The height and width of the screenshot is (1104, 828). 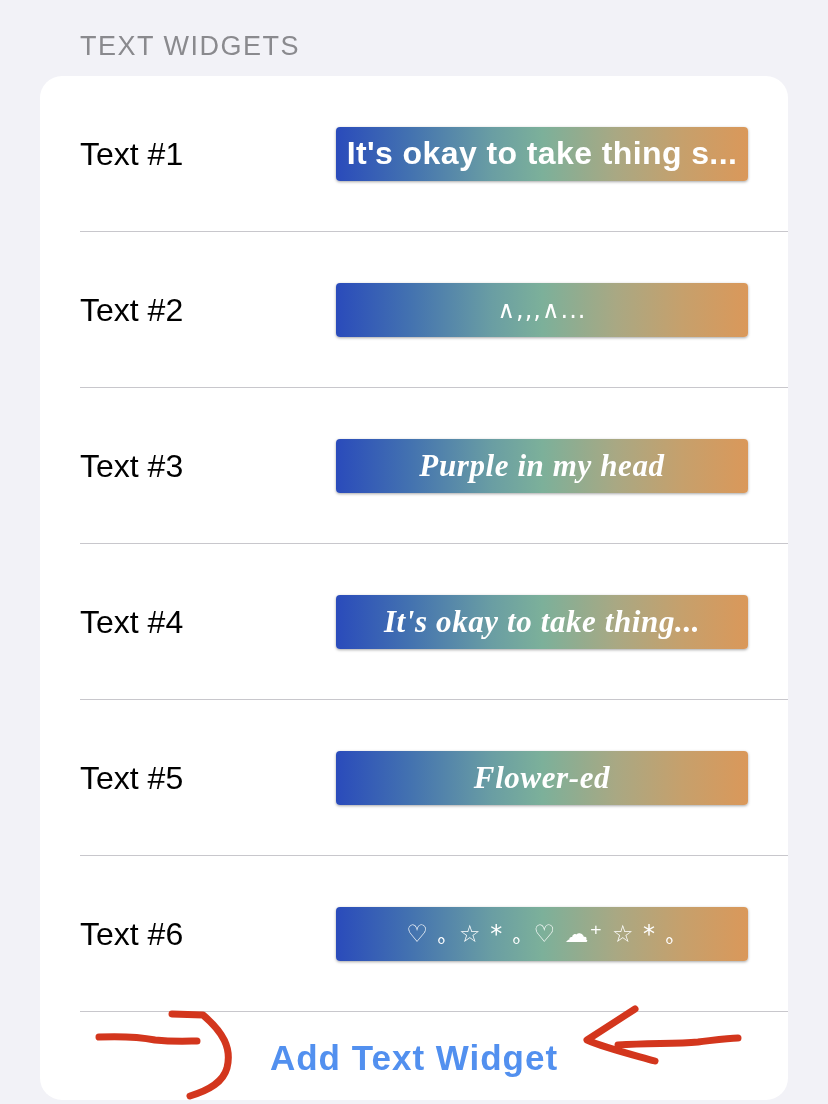 I want to click on section-header: TEXT WIDGETS, so click(x=190, y=46).